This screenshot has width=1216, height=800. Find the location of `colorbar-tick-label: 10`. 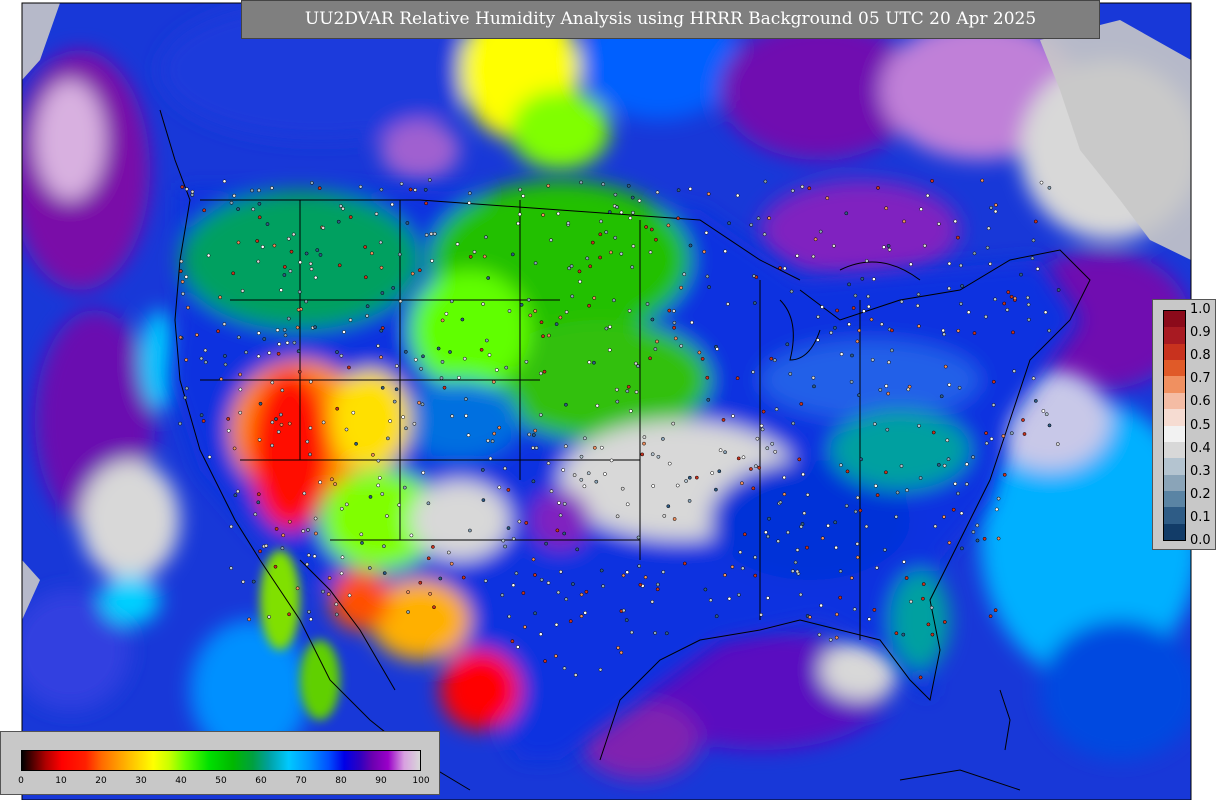

colorbar-tick-label: 10 is located at coordinates (61, 781).